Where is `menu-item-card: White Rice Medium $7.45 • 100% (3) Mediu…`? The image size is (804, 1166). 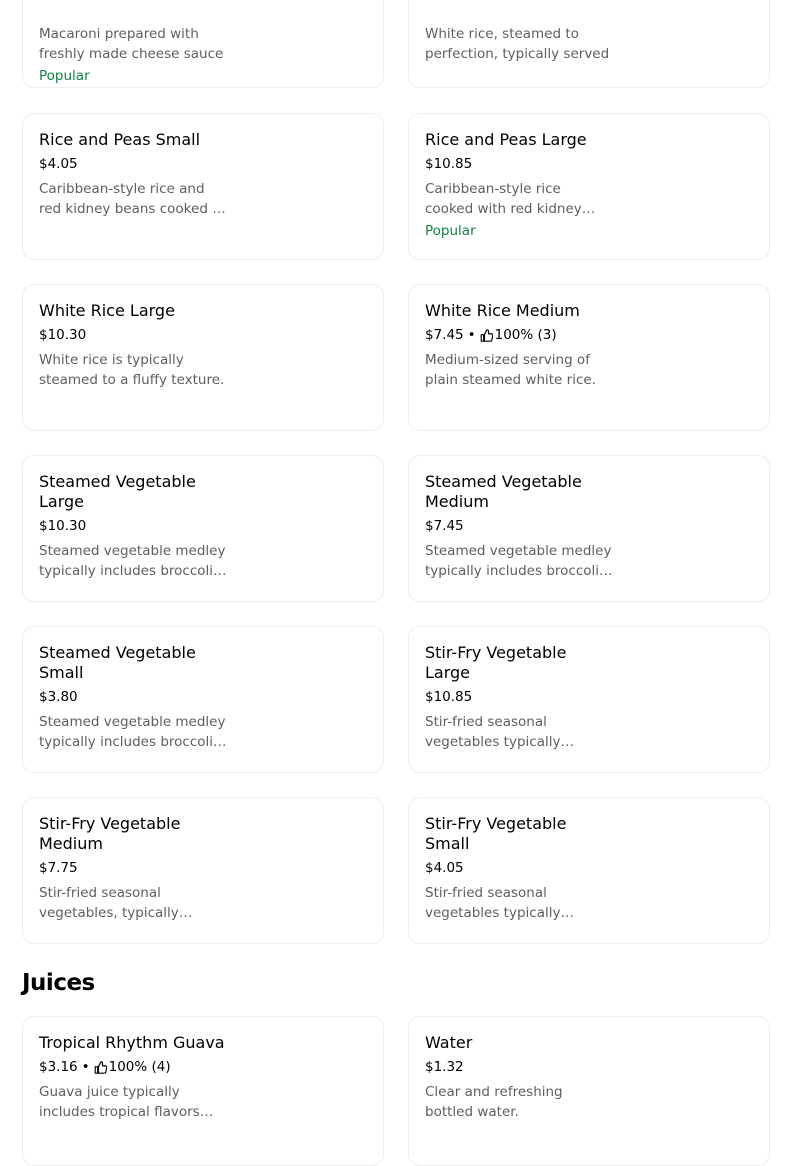 menu-item-card: White Rice Medium $7.45 • 100% (3) Mediu… is located at coordinates (589, 357).